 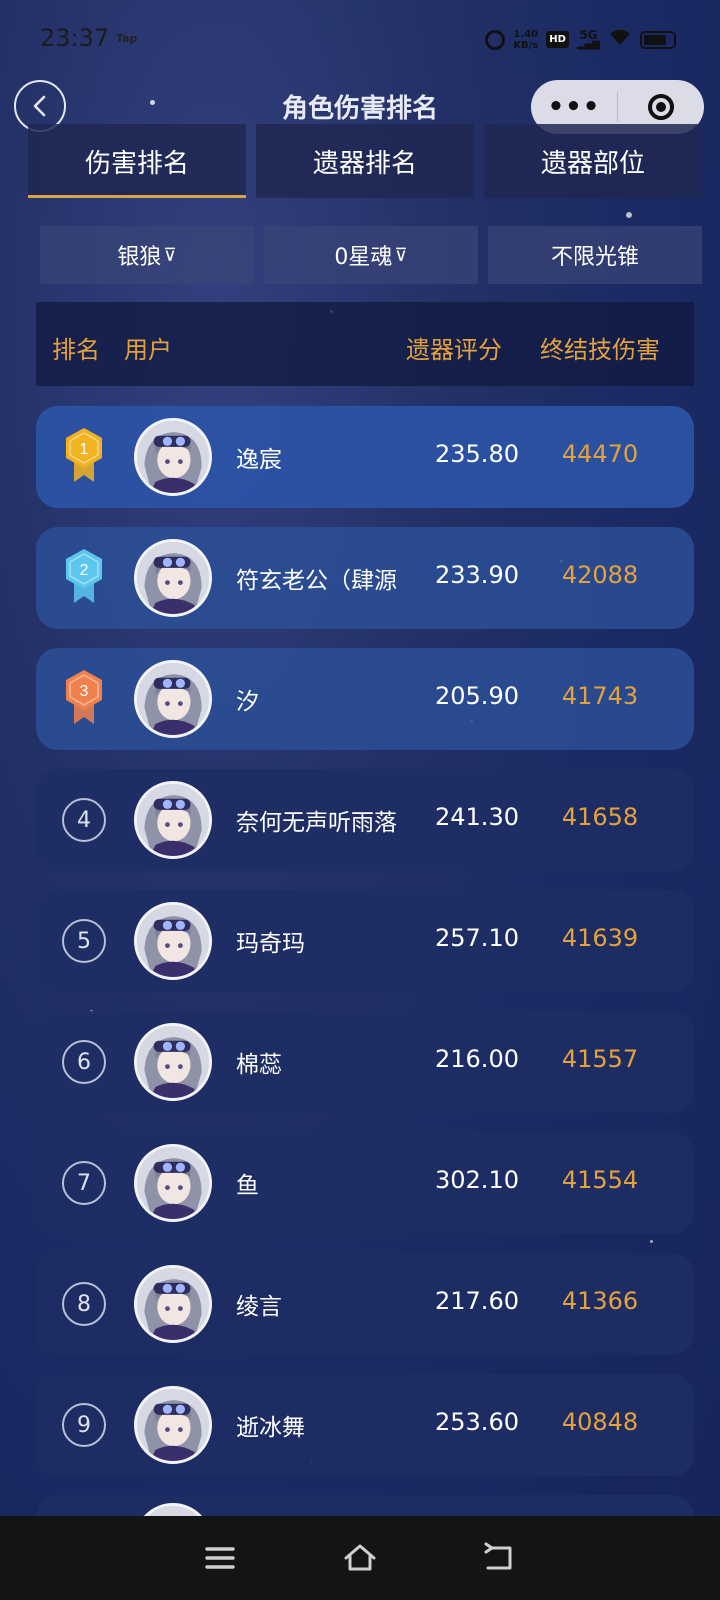 I want to click on return-icon, so click(x=498, y=1556).